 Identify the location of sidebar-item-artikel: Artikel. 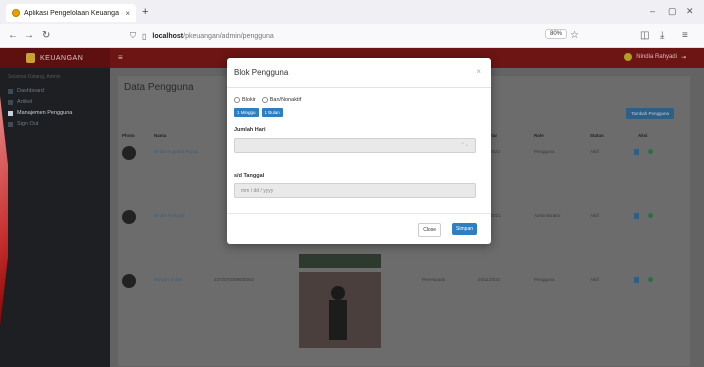
(20, 102).